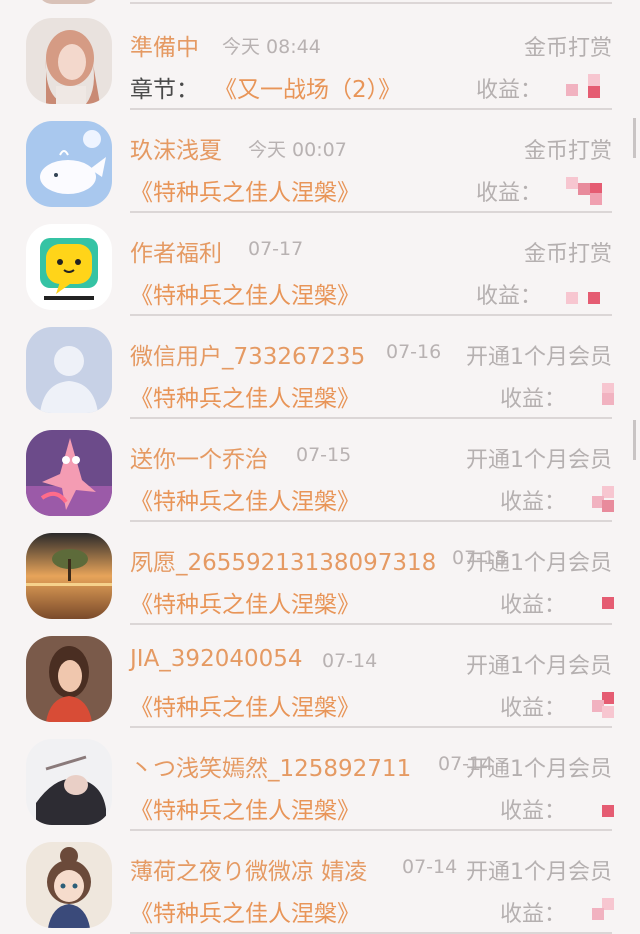  Describe the element at coordinates (69, 473) in the screenshot. I see `cartoon-starfish-avatar` at that location.